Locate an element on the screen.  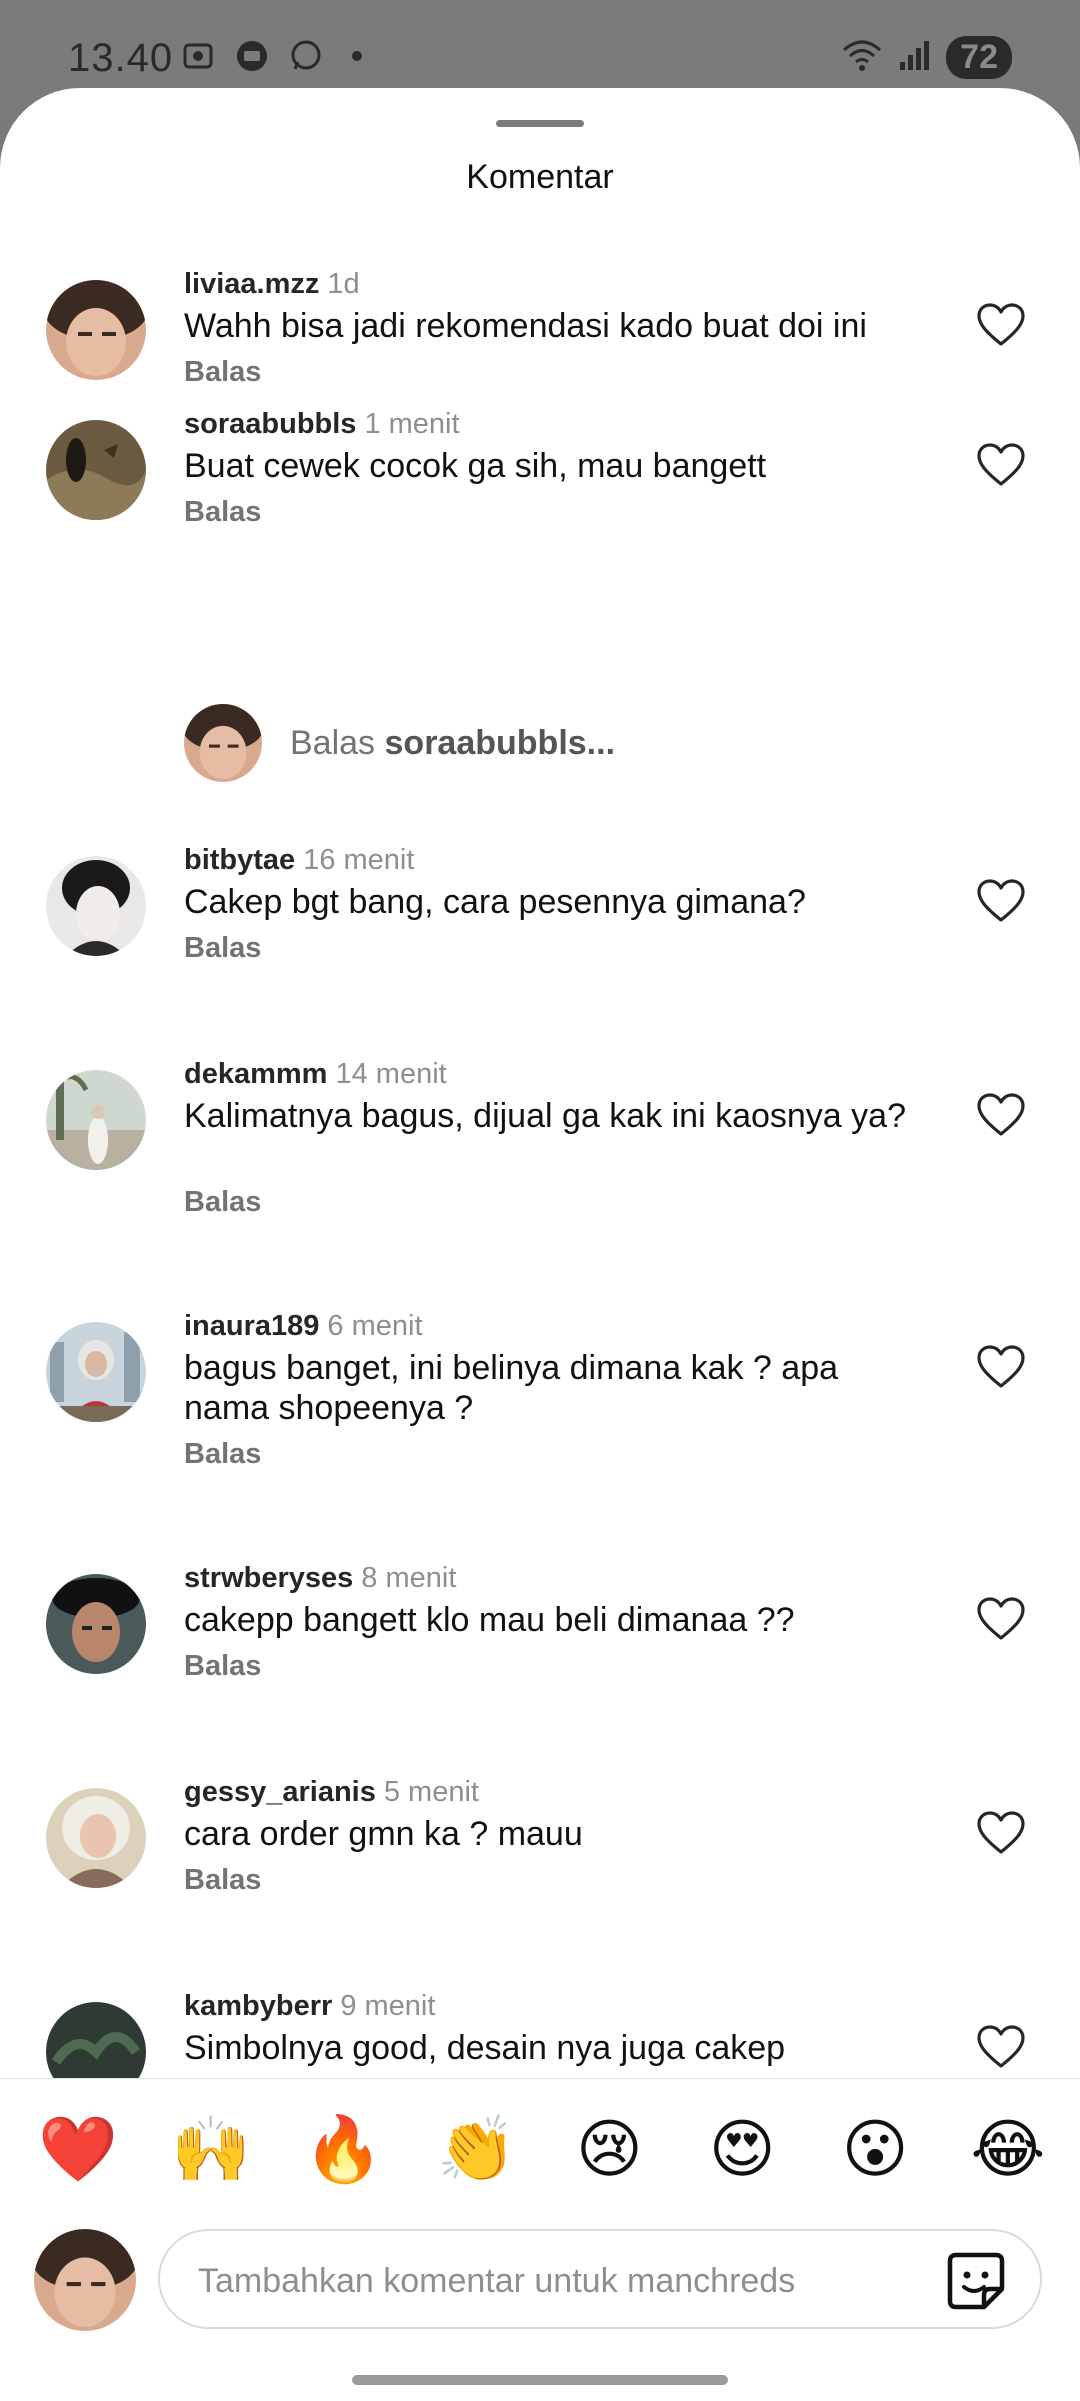
emoji-crying-button: 😢 is located at coordinates (609, 2149).